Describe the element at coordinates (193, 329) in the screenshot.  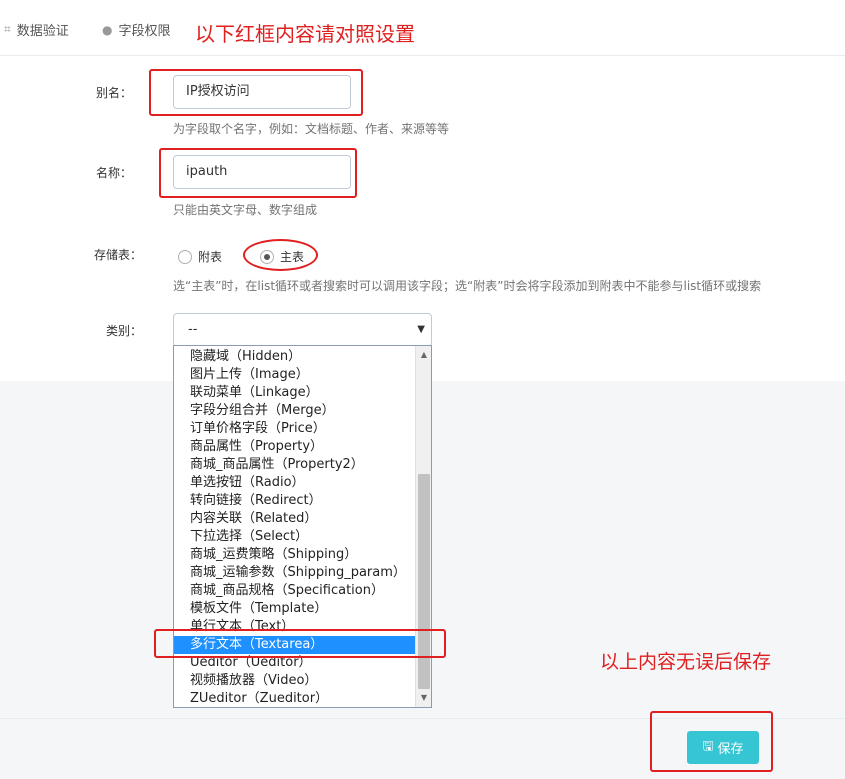
I see `category-selected-value: --` at that location.